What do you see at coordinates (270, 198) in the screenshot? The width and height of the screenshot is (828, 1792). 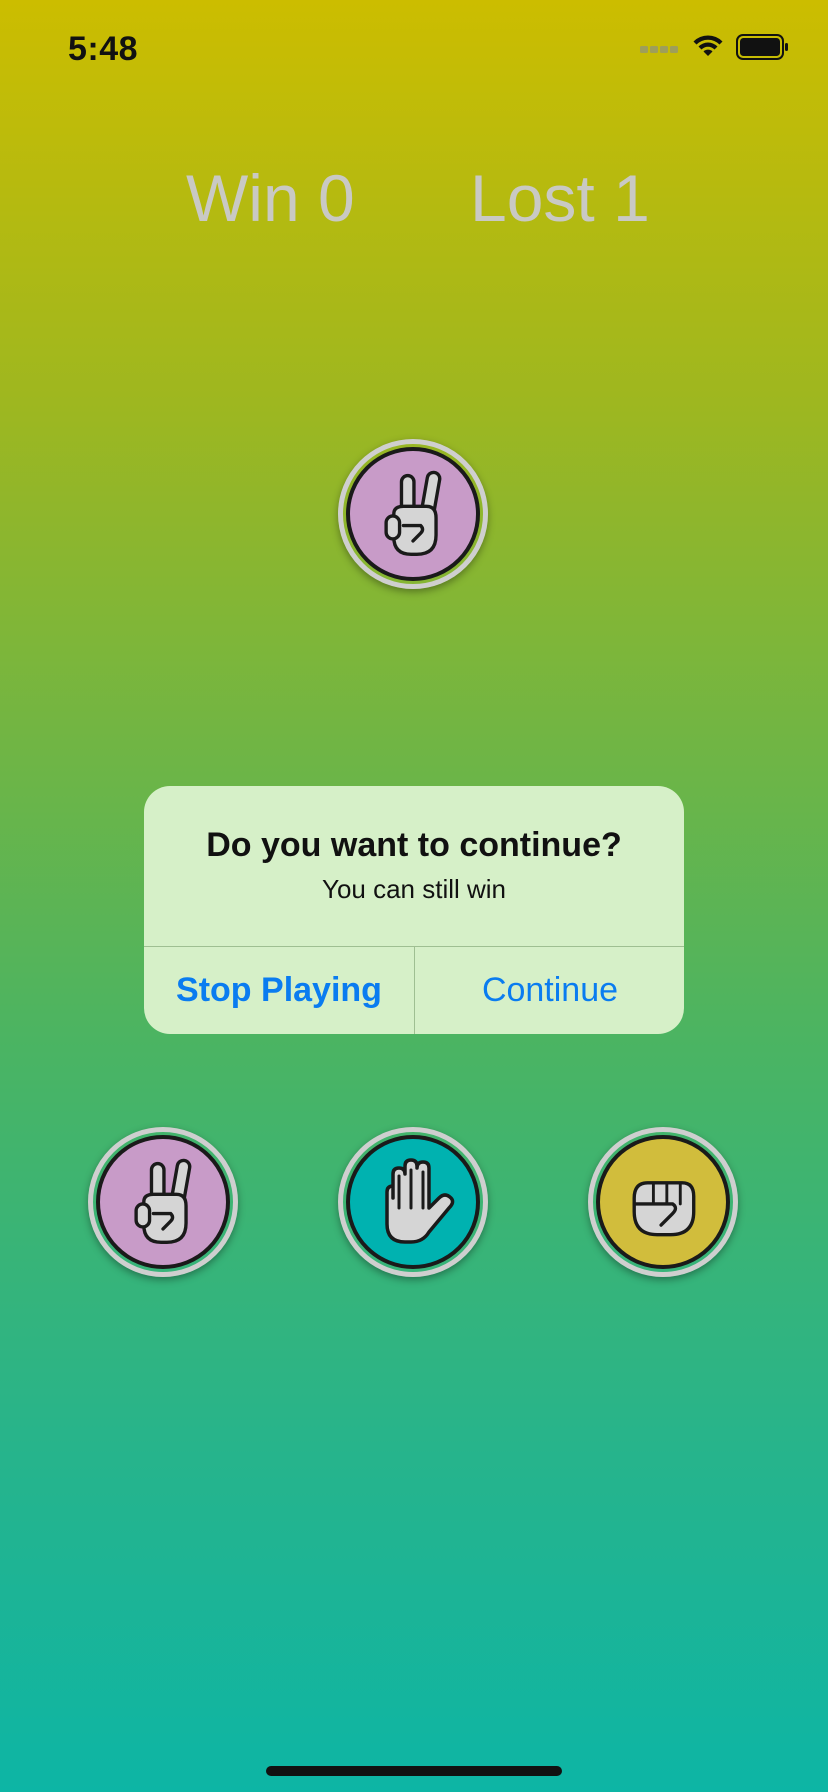 I see `win-score: Win 0` at bounding box center [270, 198].